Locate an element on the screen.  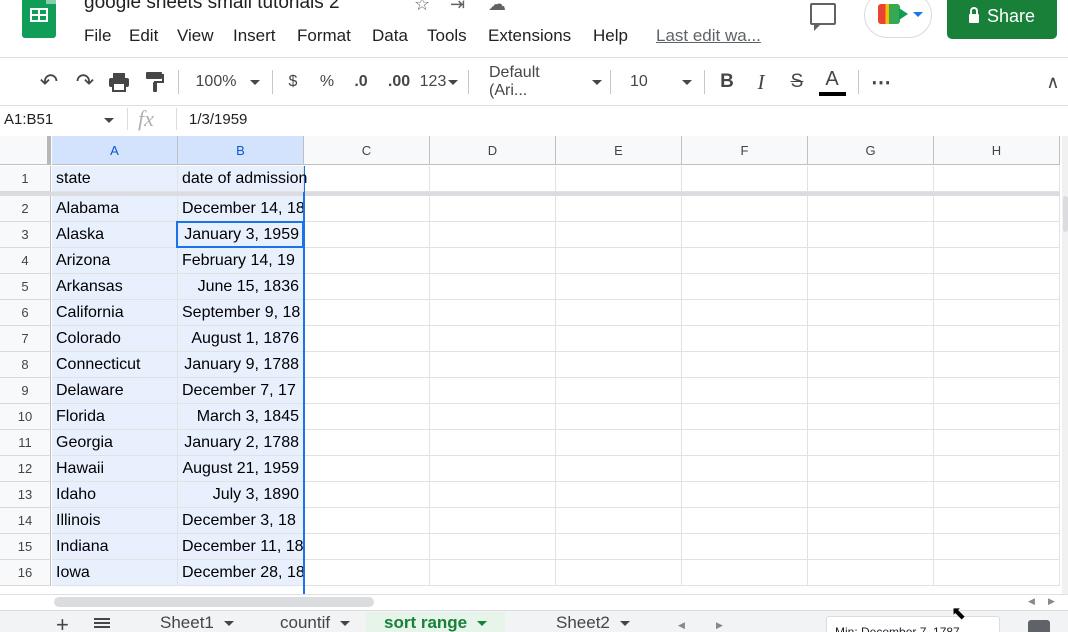
name-box: A1:B51 is located at coordinates (28, 119).